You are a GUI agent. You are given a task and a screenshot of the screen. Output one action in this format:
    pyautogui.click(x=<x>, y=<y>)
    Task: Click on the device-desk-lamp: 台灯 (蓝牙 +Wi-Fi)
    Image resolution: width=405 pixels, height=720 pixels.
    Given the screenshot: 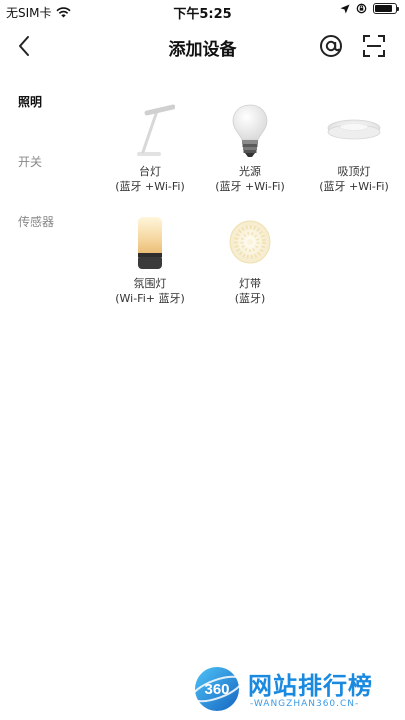 What is the action you would take?
    pyautogui.click(x=150, y=147)
    